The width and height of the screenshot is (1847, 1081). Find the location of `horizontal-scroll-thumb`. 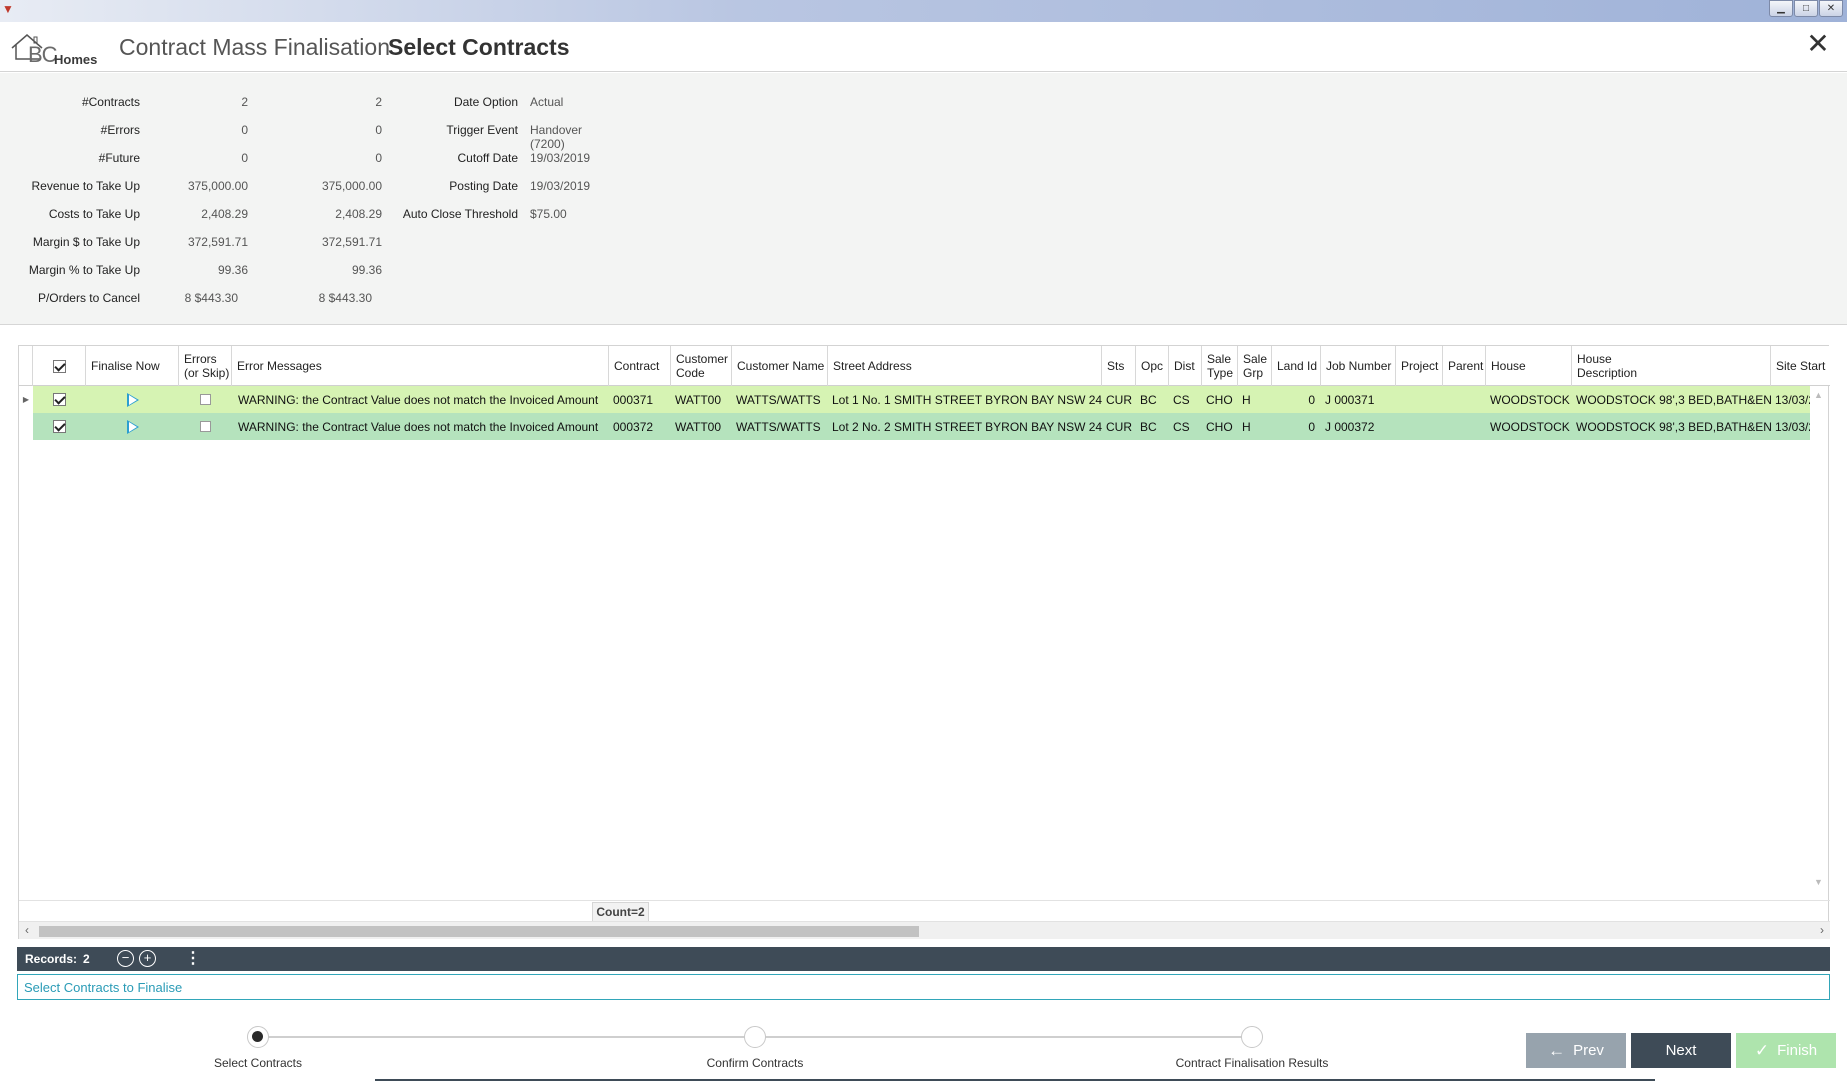

horizontal-scroll-thumb is located at coordinates (479, 931).